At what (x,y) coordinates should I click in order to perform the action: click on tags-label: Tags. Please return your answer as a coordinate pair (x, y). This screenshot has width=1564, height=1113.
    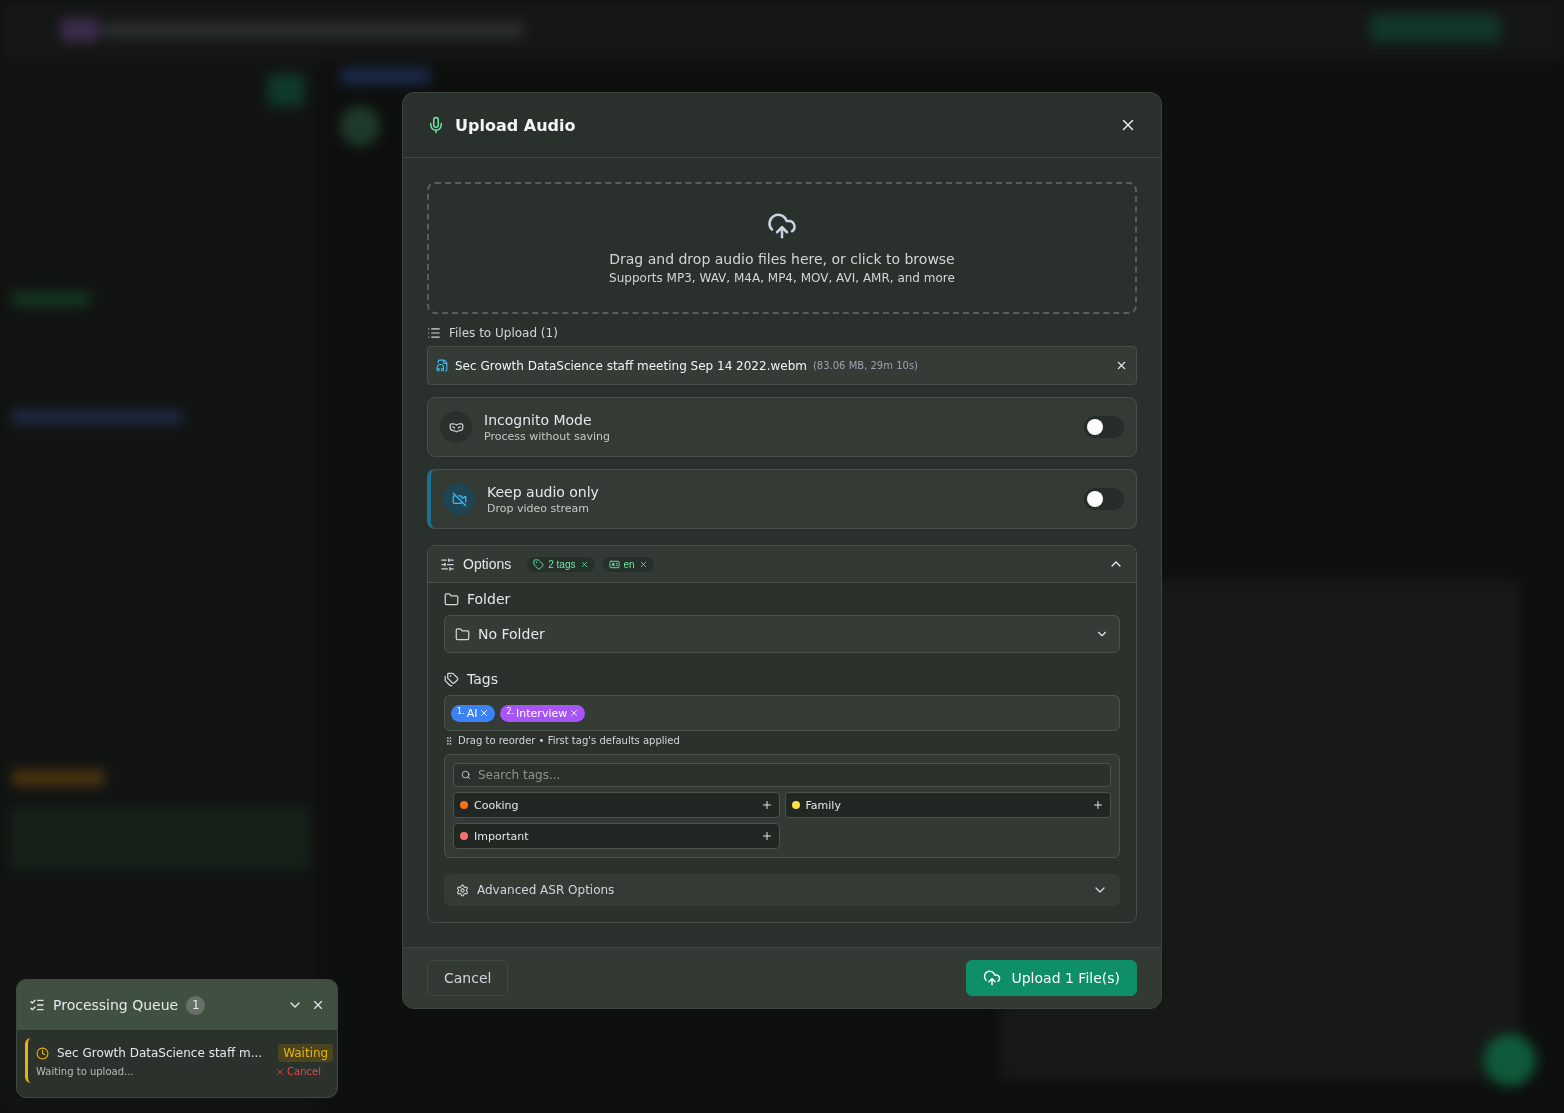
    Looking at the image, I should click on (482, 679).